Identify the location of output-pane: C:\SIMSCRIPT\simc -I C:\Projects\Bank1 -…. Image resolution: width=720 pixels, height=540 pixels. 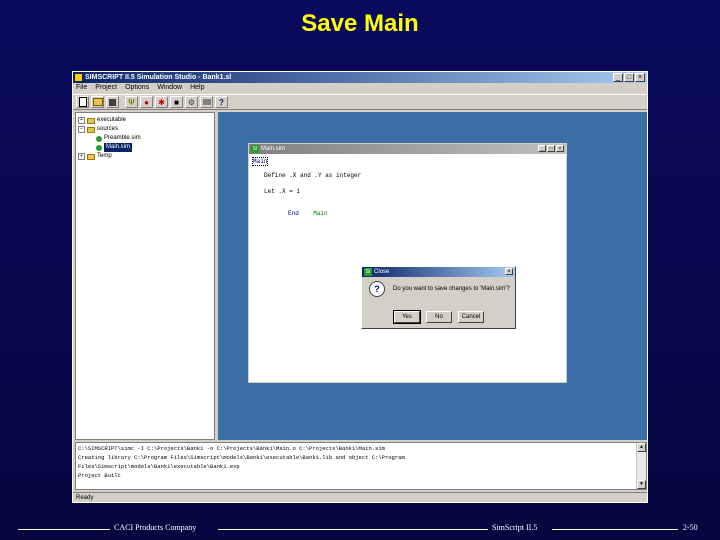
(361, 466).